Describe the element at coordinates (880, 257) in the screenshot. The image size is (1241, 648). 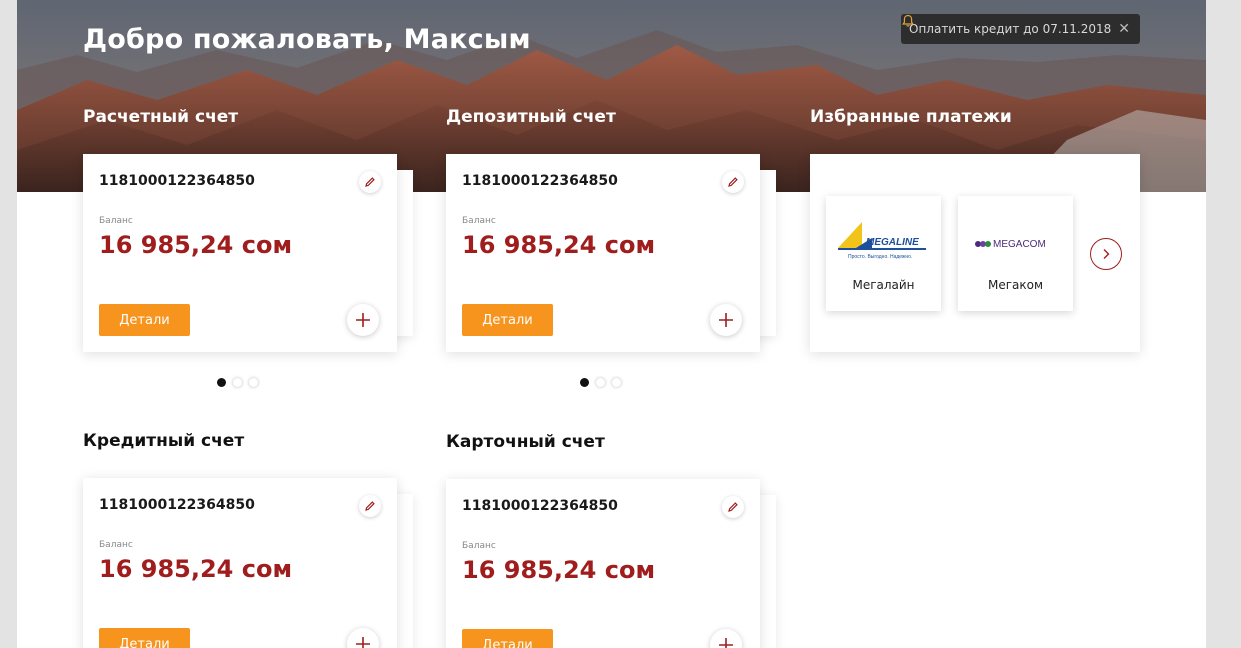
I see `svg-text: Просто. Выгодно. Надежно.` at that location.